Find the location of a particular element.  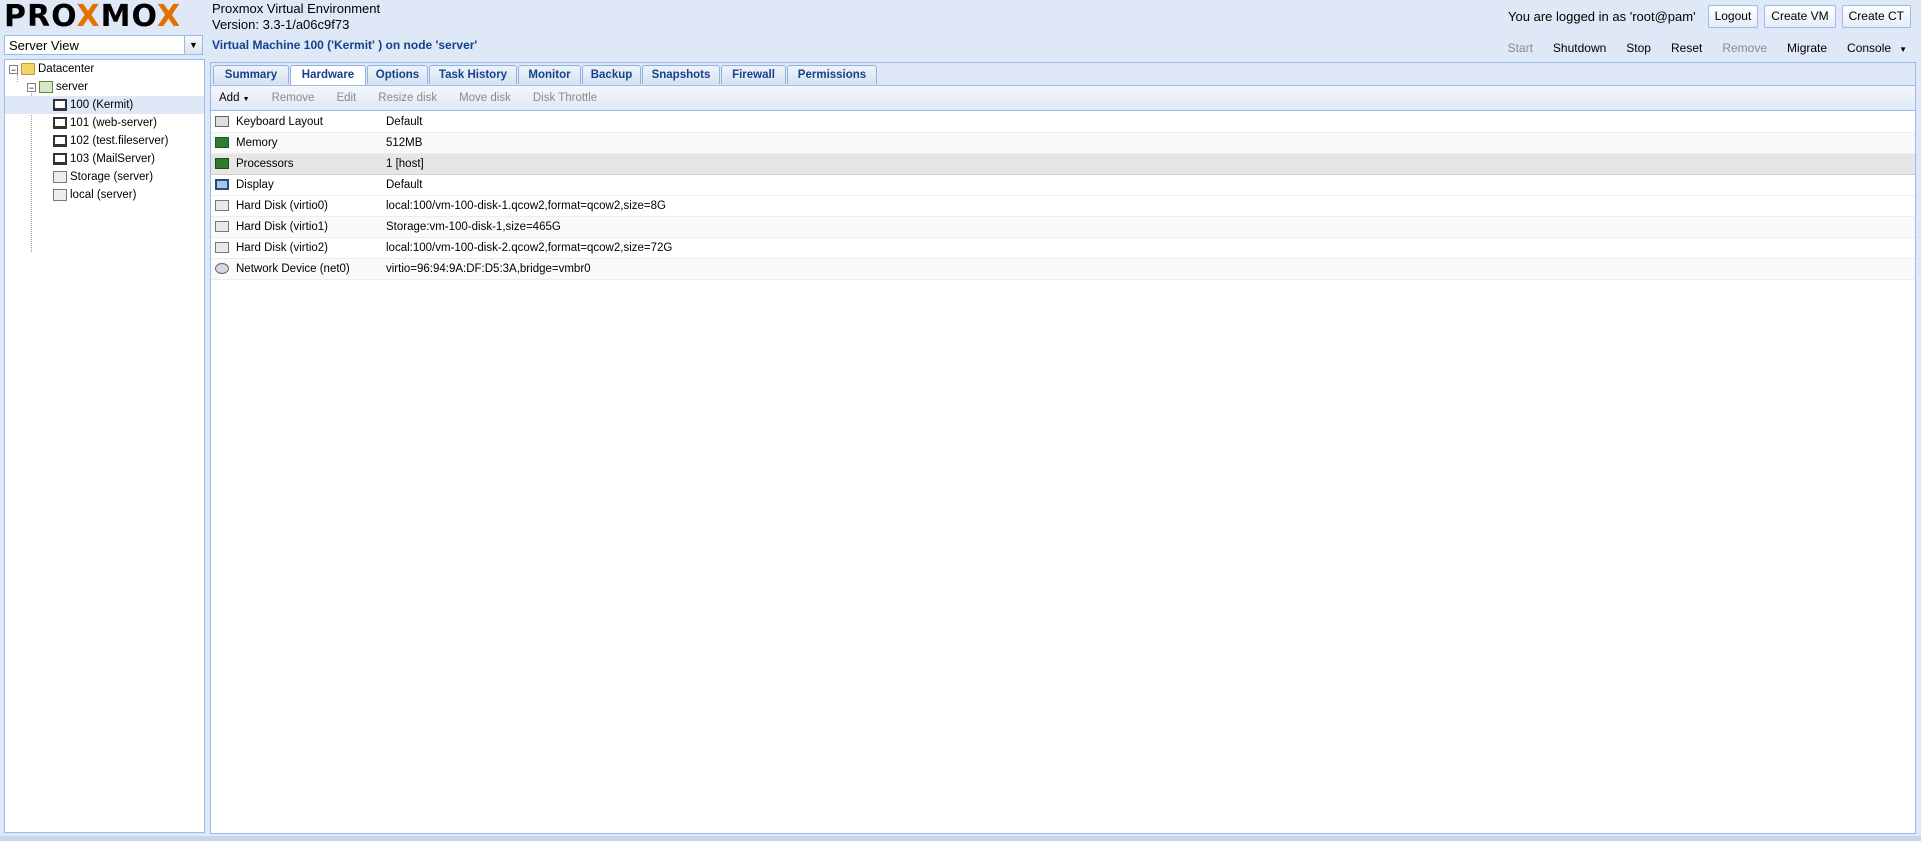

tab-firewall: Firewall is located at coordinates (753, 74).